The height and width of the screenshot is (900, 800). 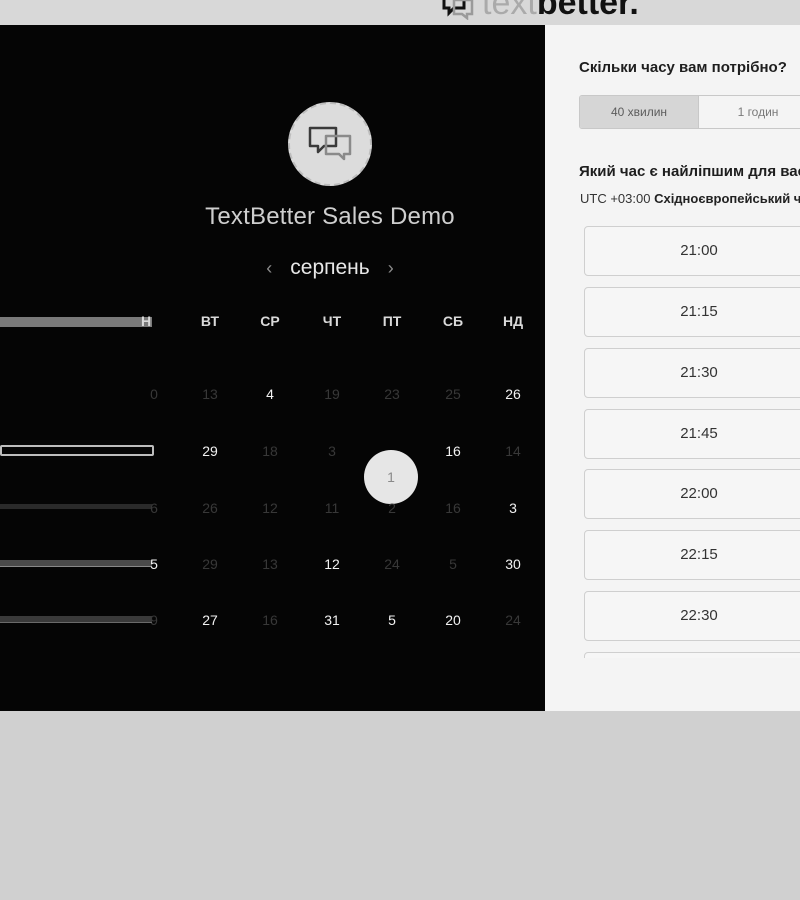 What do you see at coordinates (332, 394) in the screenshot?
I see `calendar-day: 19` at bounding box center [332, 394].